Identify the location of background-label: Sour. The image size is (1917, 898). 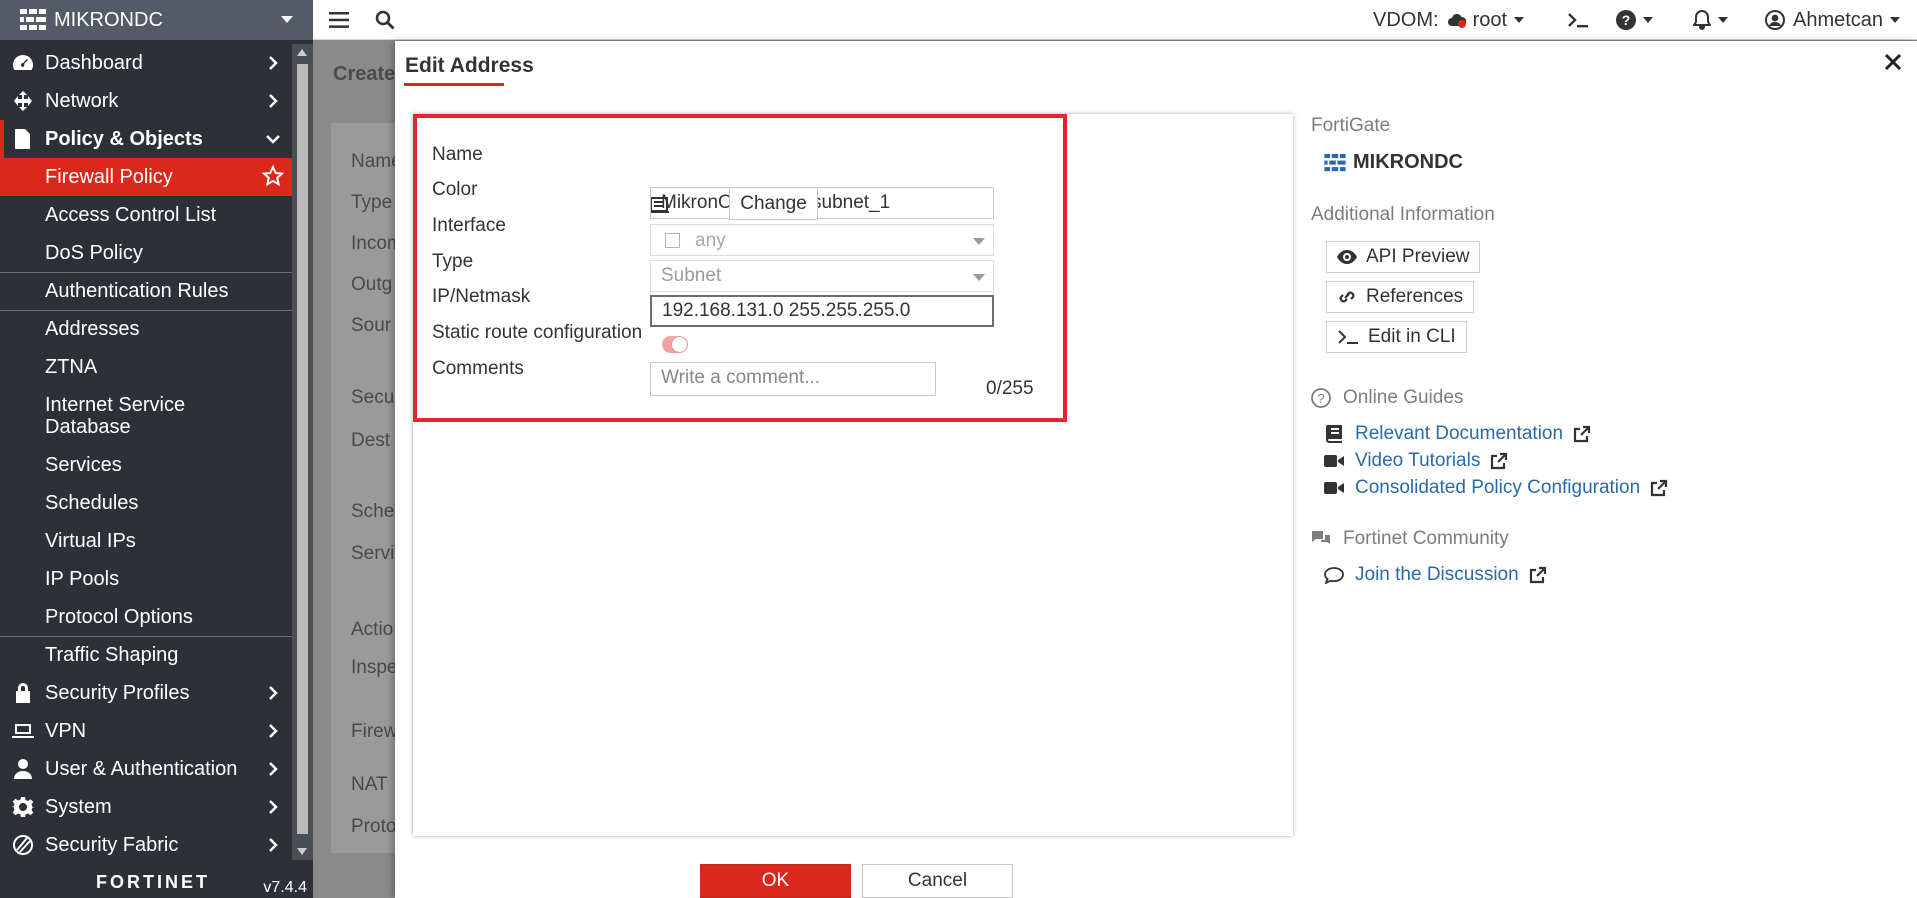
(371, 325).